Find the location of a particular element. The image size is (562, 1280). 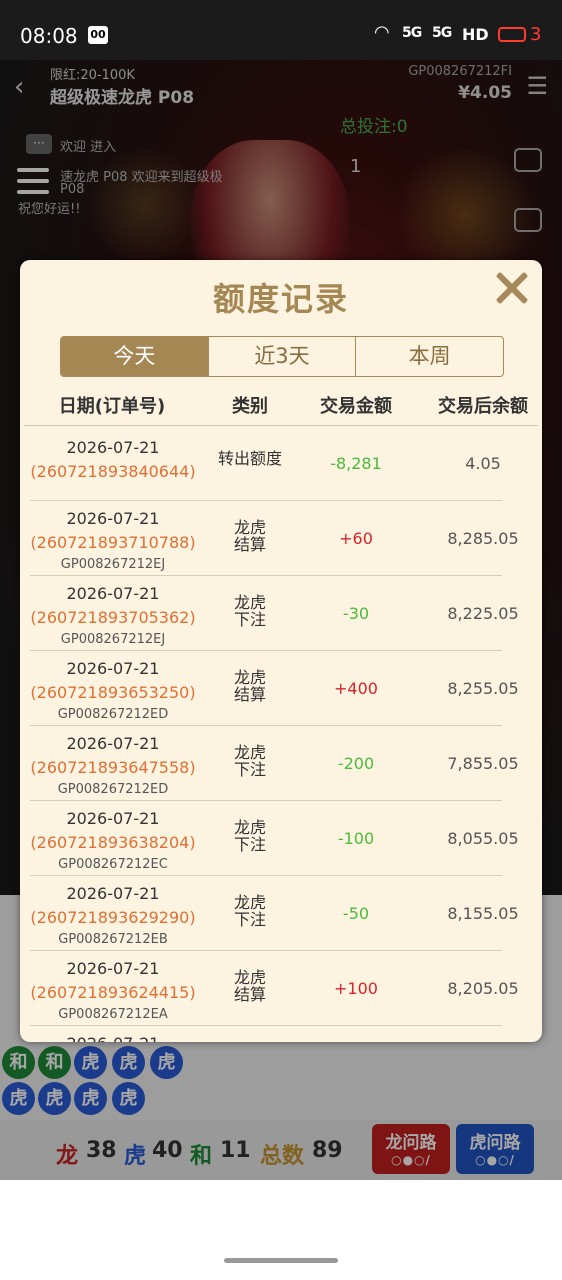

row-amount: -200 is located at coordinates (356, 763).